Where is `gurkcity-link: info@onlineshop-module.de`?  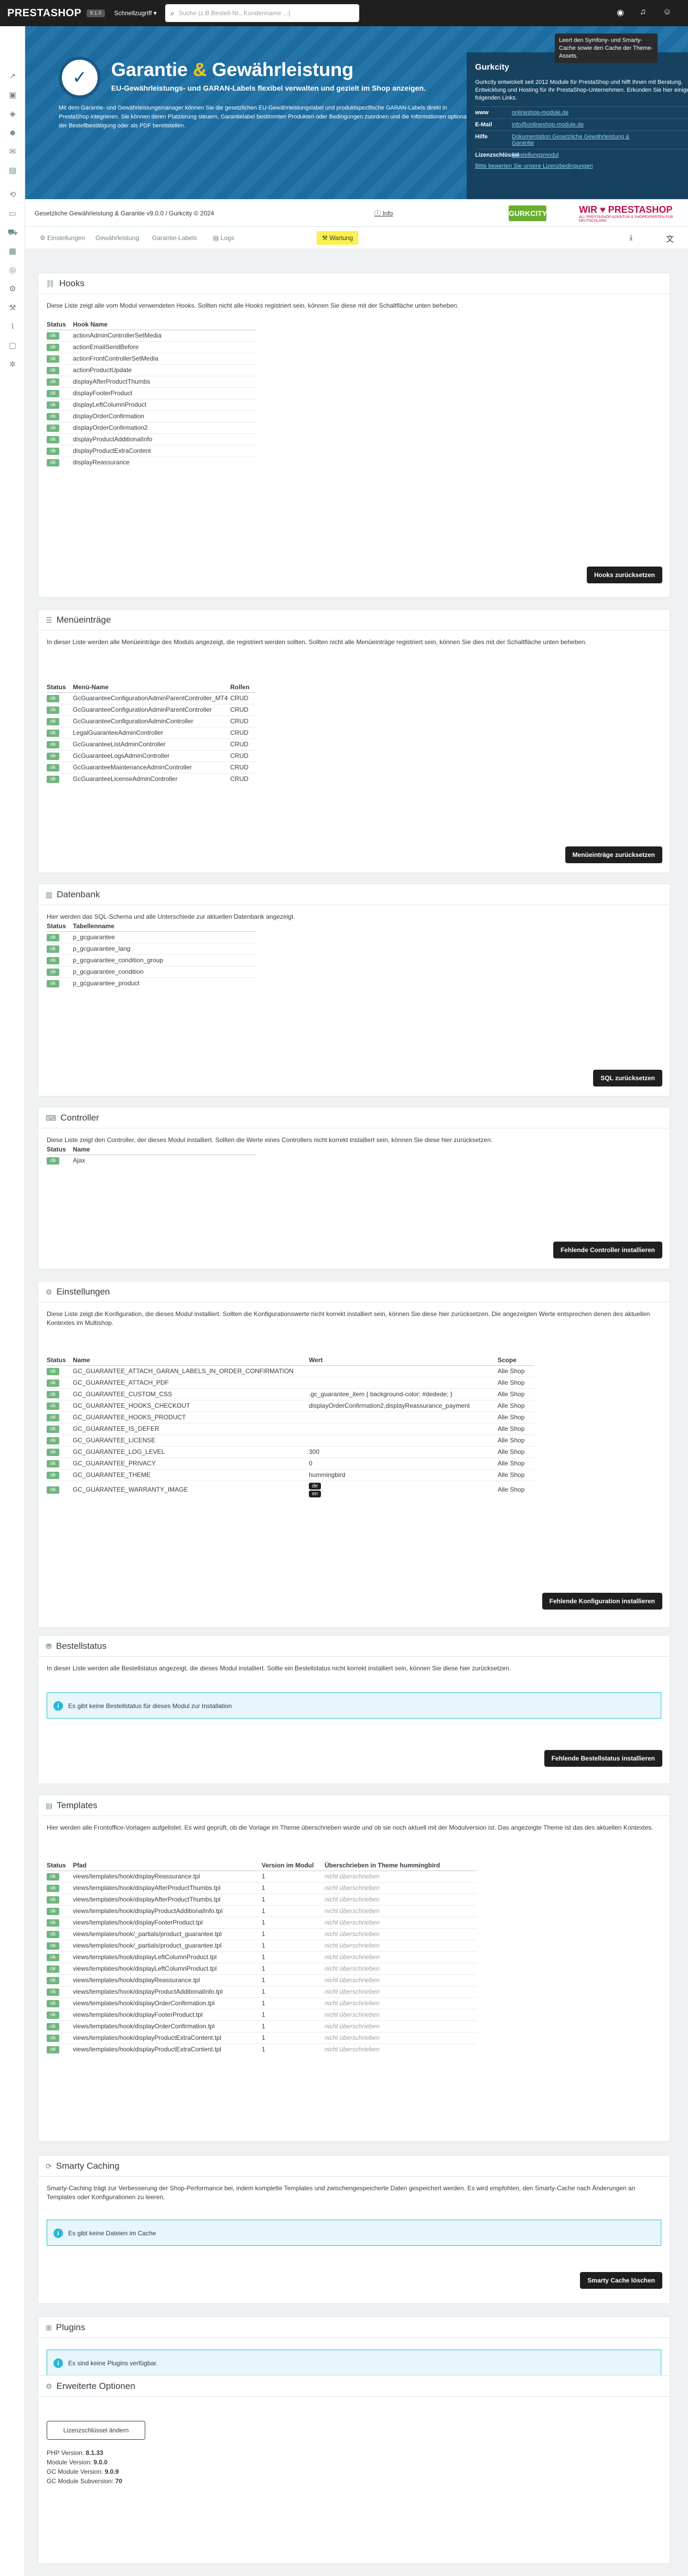 gurkcity-link: info@onlineshop-module.de is located at coordinates (575, 125).